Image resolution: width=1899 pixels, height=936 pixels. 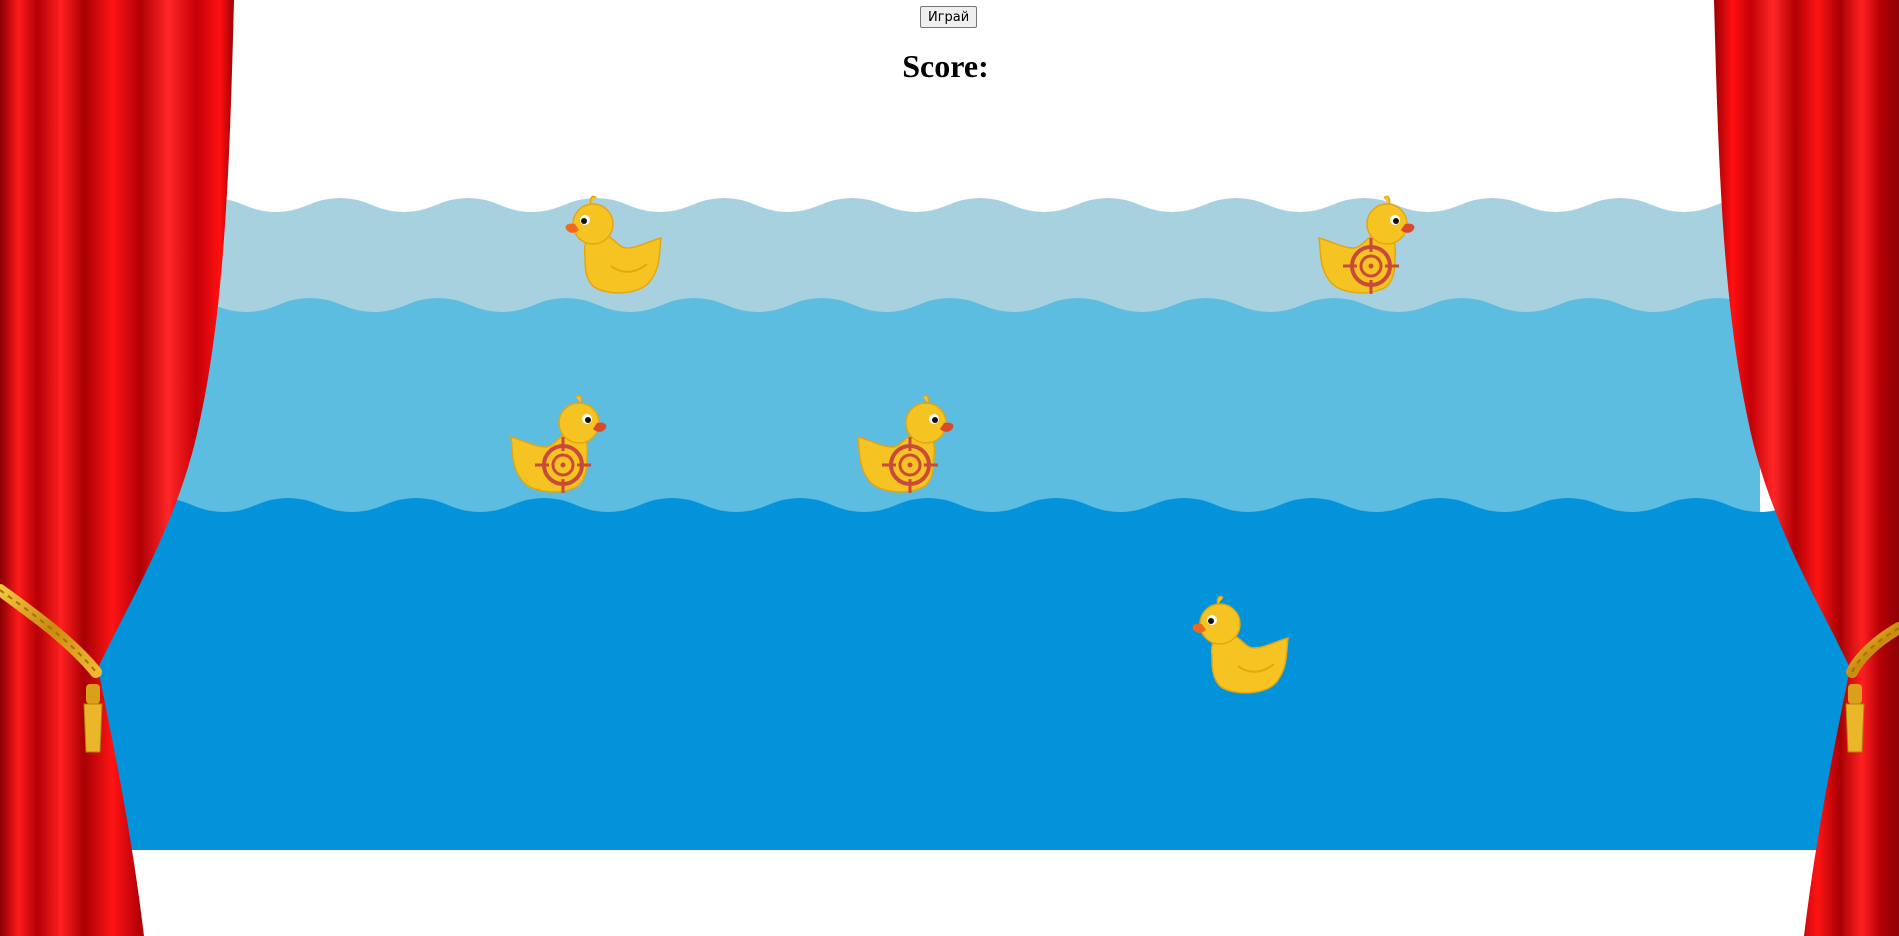 I want to click on score-label: Score:, so click(x=945, y=66).